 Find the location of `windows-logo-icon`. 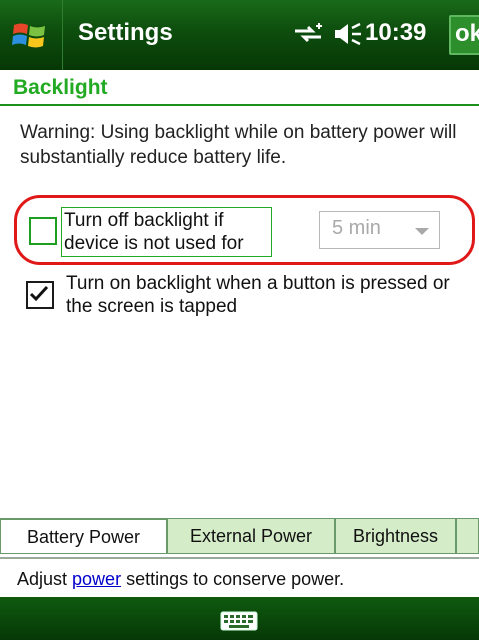

windows-logo-icon is located at coordinates (28, 35).